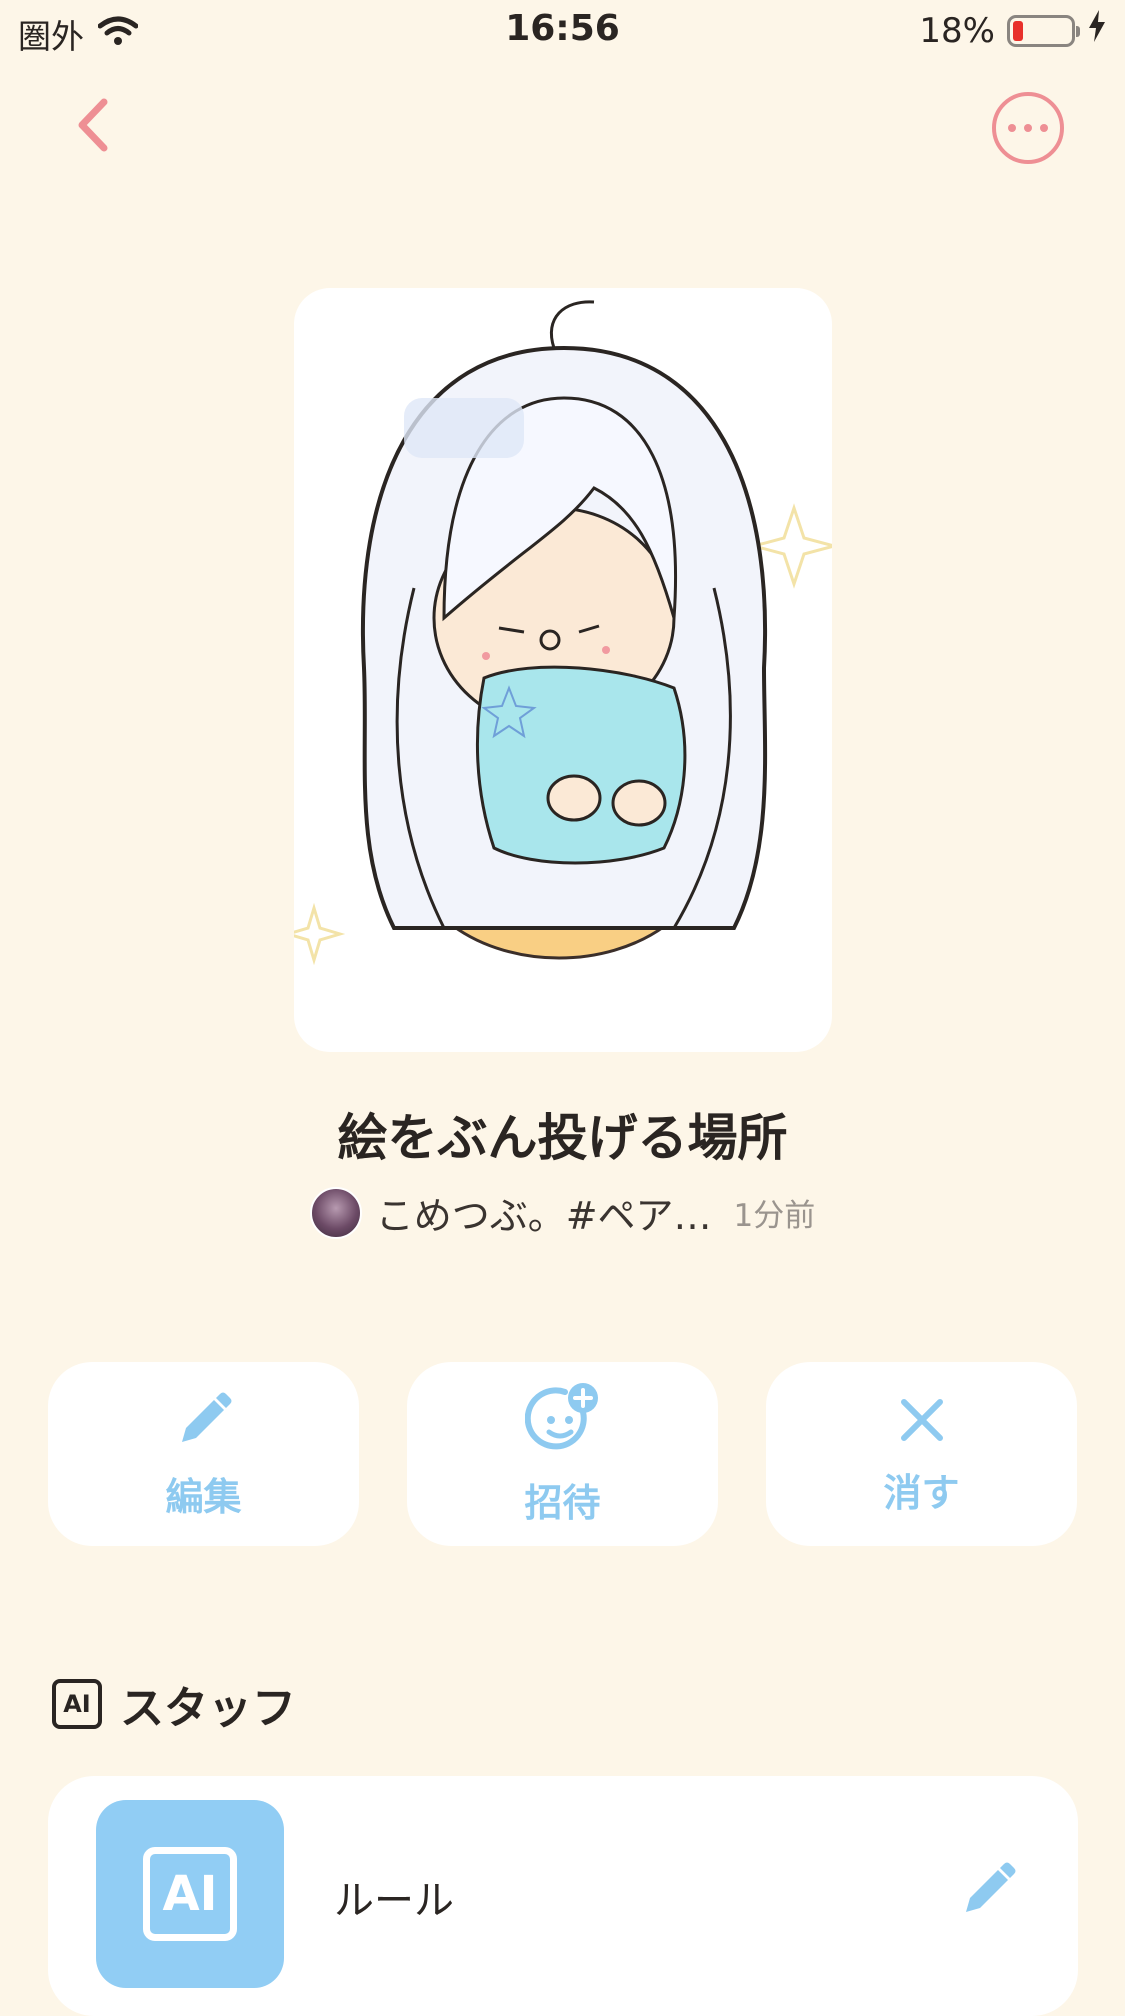  What do you see at coordinates (1097, 30) in the screenshot?
I see `charging-icon` at bounding box center [1097, 30].